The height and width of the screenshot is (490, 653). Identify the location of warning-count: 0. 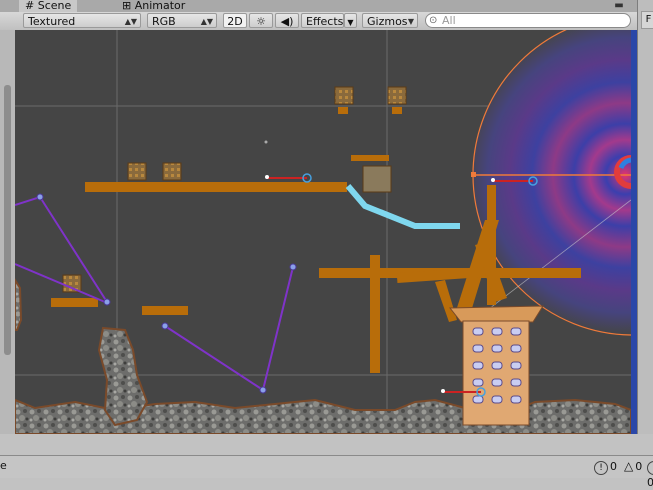
(639, 466).